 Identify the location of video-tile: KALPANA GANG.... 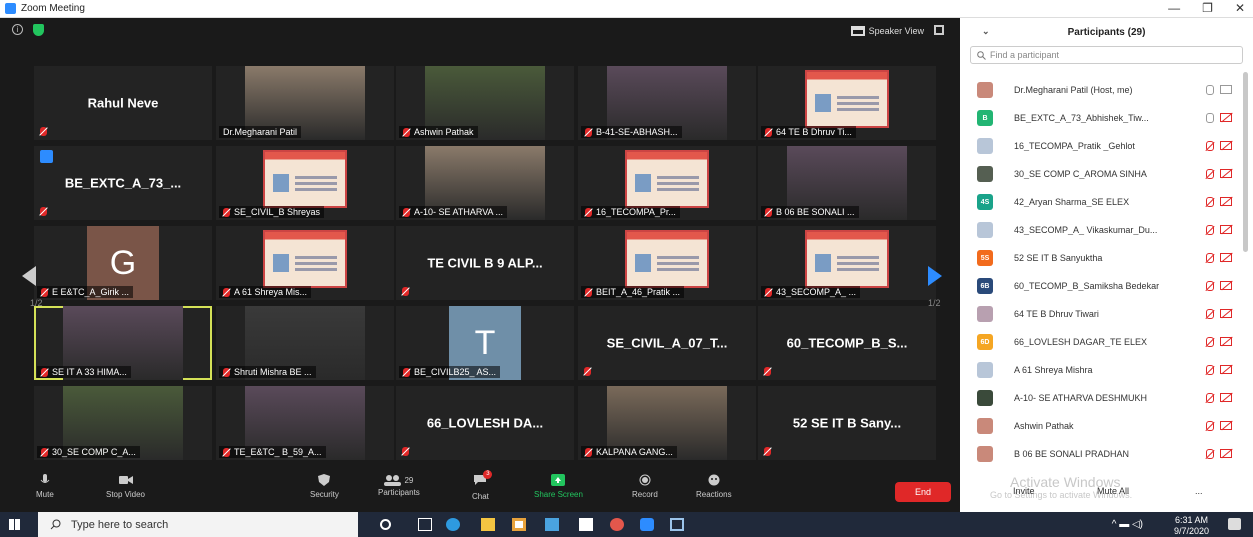
(667, 423).